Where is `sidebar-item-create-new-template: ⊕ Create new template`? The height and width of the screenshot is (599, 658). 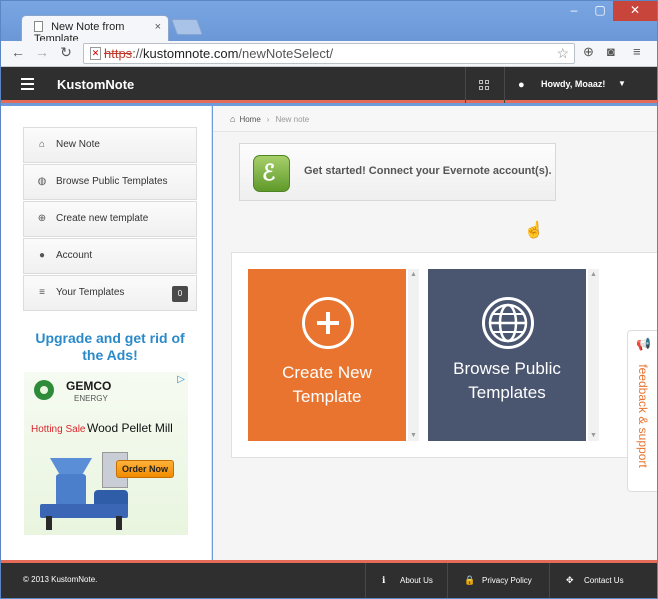 sidebar-item-create-new-template: ⊕ Create new template is located at coordinates (110, 219).